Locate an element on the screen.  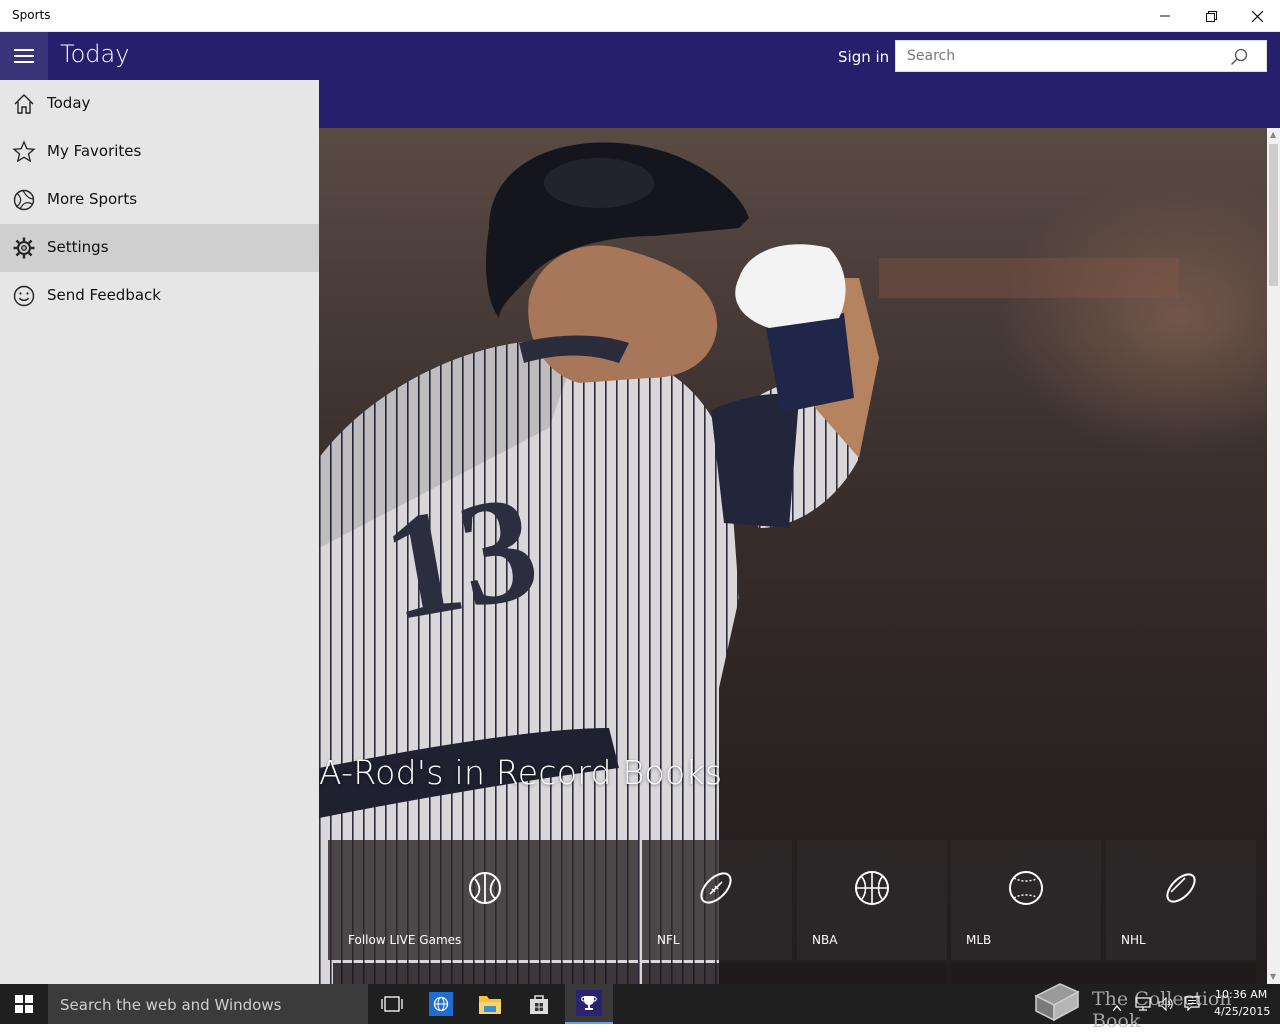
tile-nba: NBA is located at coordinates (872, 900).